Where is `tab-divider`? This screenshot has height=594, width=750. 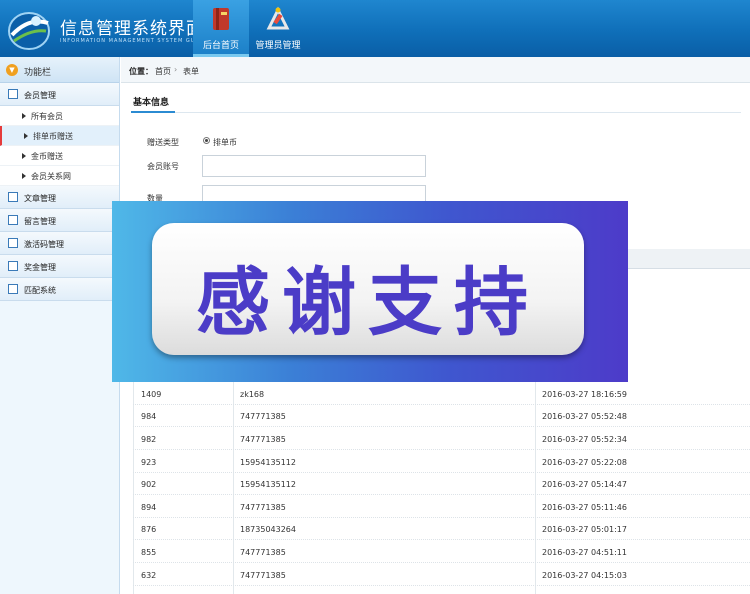 tab-divider is located at coordinates (436, 112).